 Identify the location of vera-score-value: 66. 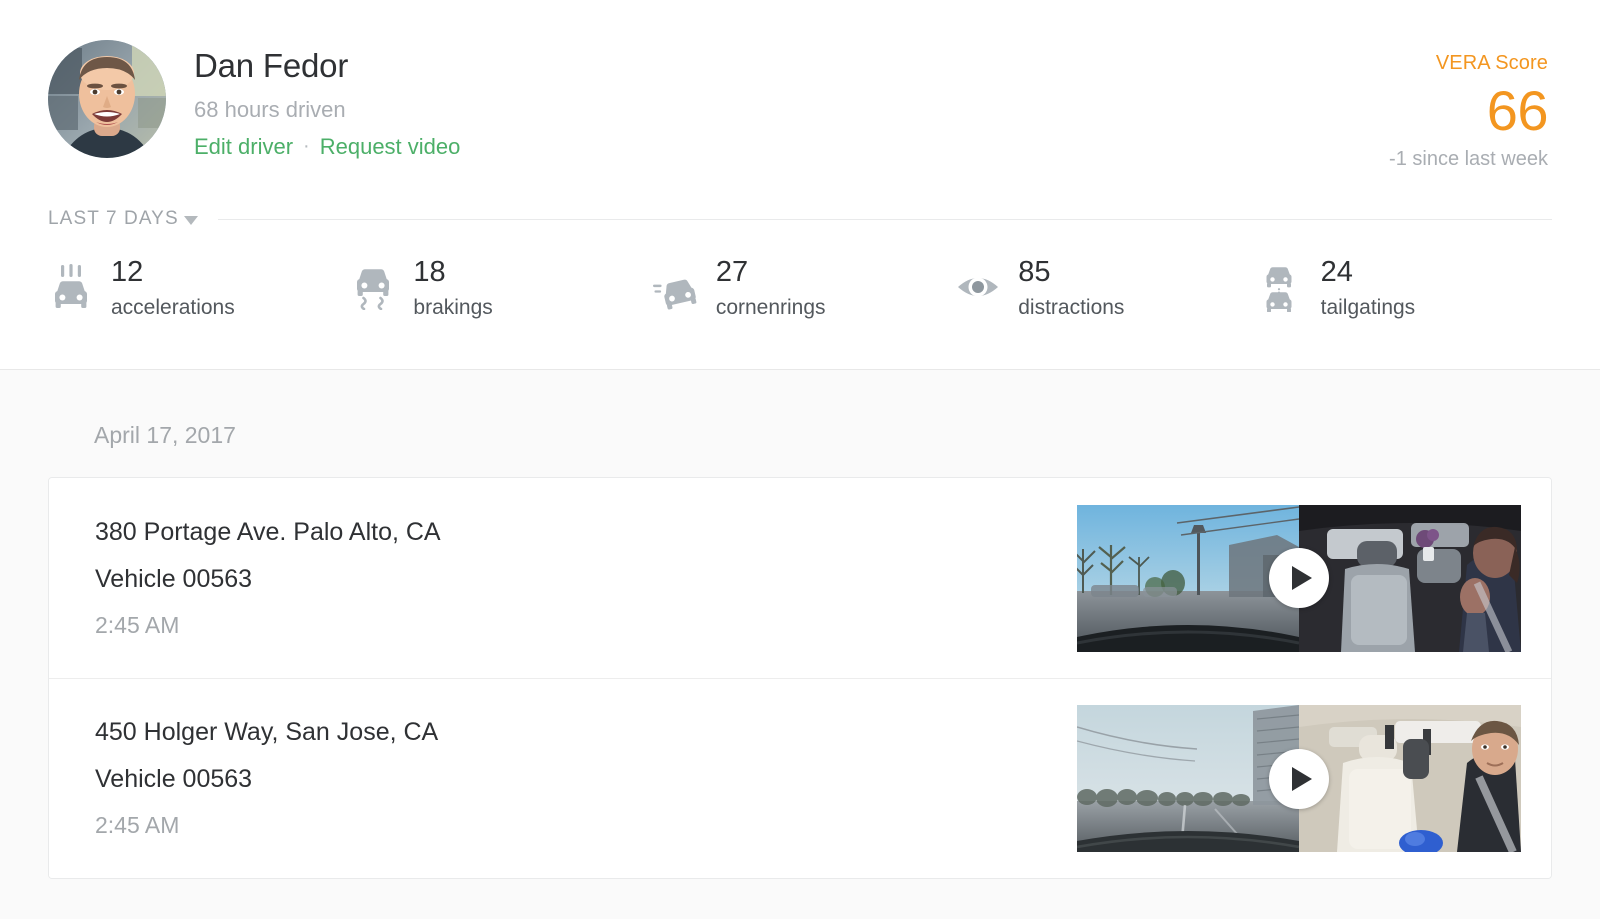
(1517, 110).